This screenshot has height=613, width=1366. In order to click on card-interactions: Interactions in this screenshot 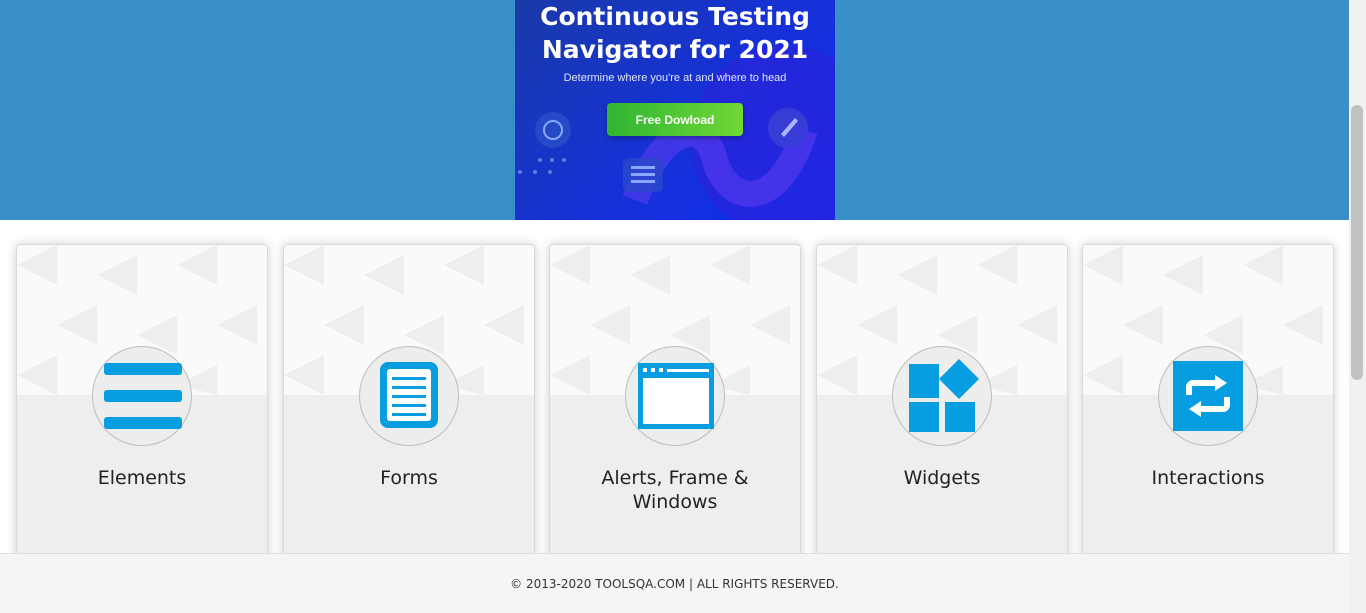, I will do `click(1208, 410)`.